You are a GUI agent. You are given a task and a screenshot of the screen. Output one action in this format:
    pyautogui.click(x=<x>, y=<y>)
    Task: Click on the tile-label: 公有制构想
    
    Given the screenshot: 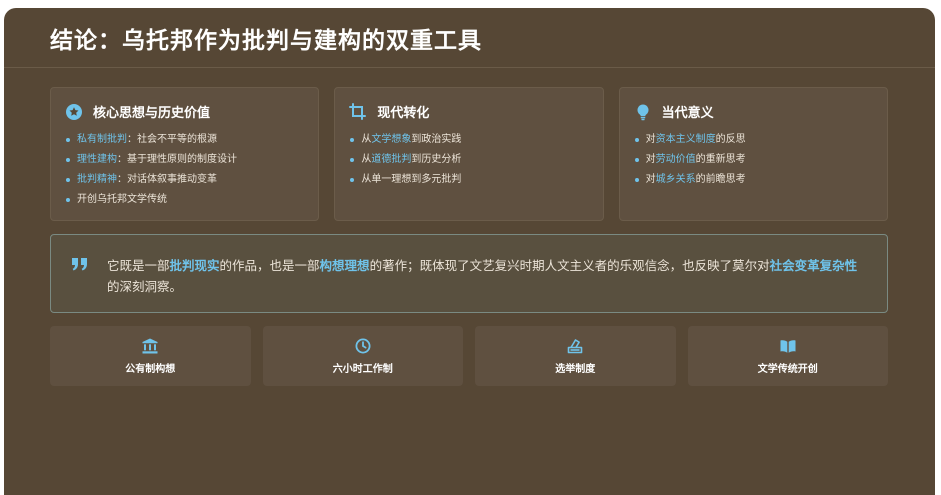 What is the action you would take?
    pyautogui.click(x=150, y=369)
    